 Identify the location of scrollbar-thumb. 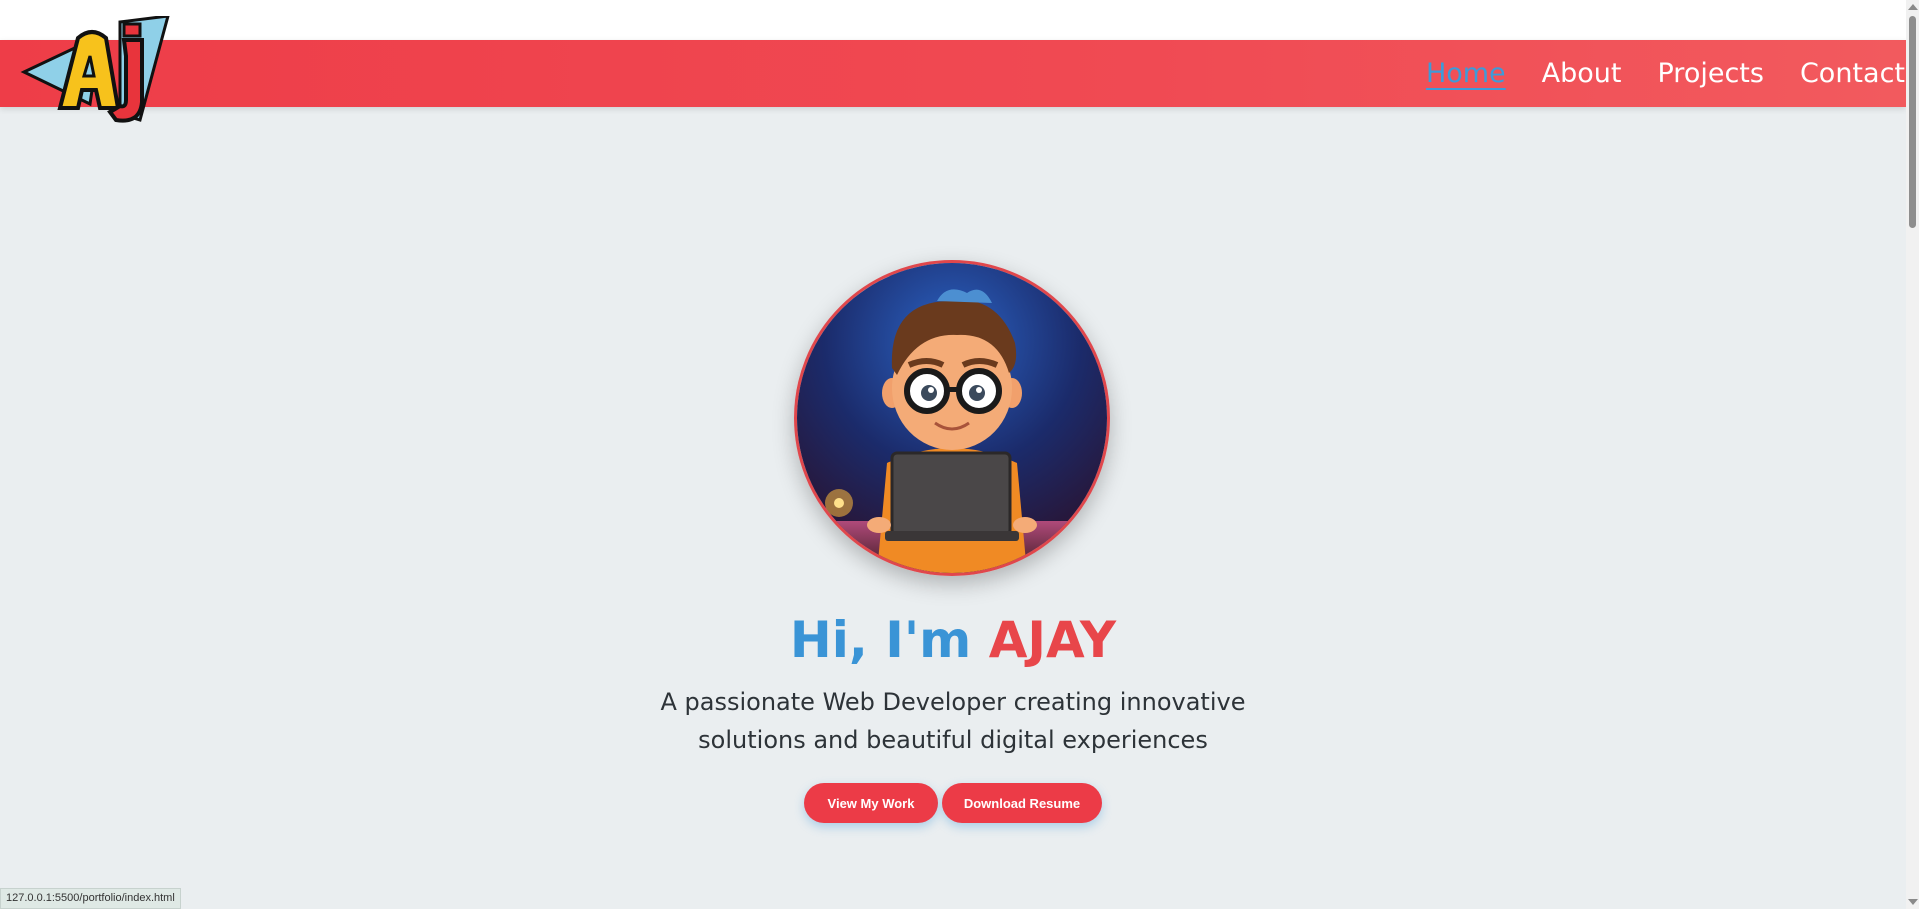
(1912, 122).